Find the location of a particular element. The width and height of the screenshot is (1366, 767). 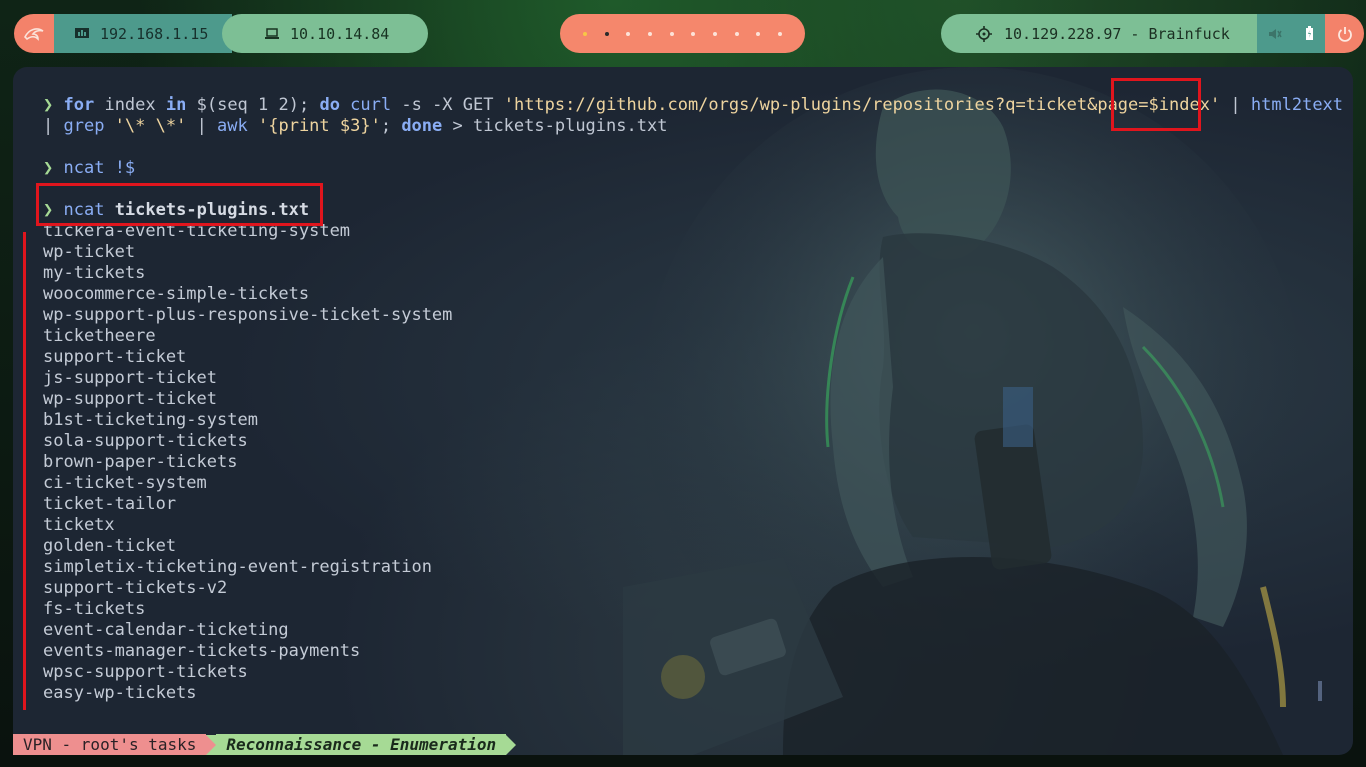

output-line: fs-tickets is located at coordinates (94, 609).